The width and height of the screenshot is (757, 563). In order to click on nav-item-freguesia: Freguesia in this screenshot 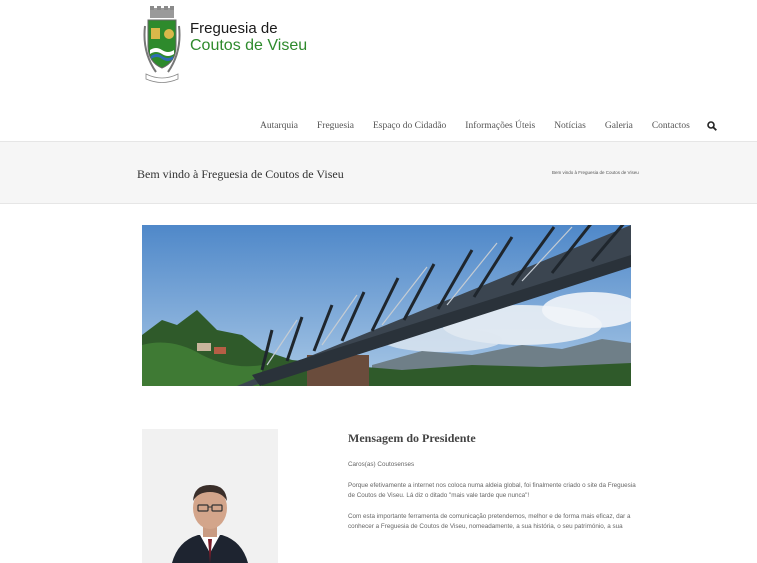, I will do `click(335, 126)`.